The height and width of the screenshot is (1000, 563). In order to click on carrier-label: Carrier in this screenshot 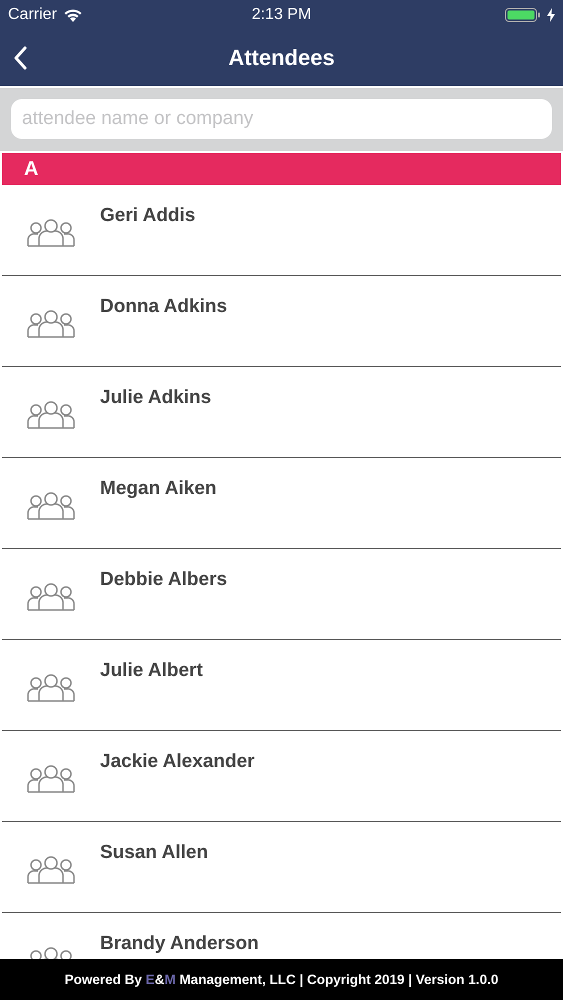, I will do `click(32, 15)`.